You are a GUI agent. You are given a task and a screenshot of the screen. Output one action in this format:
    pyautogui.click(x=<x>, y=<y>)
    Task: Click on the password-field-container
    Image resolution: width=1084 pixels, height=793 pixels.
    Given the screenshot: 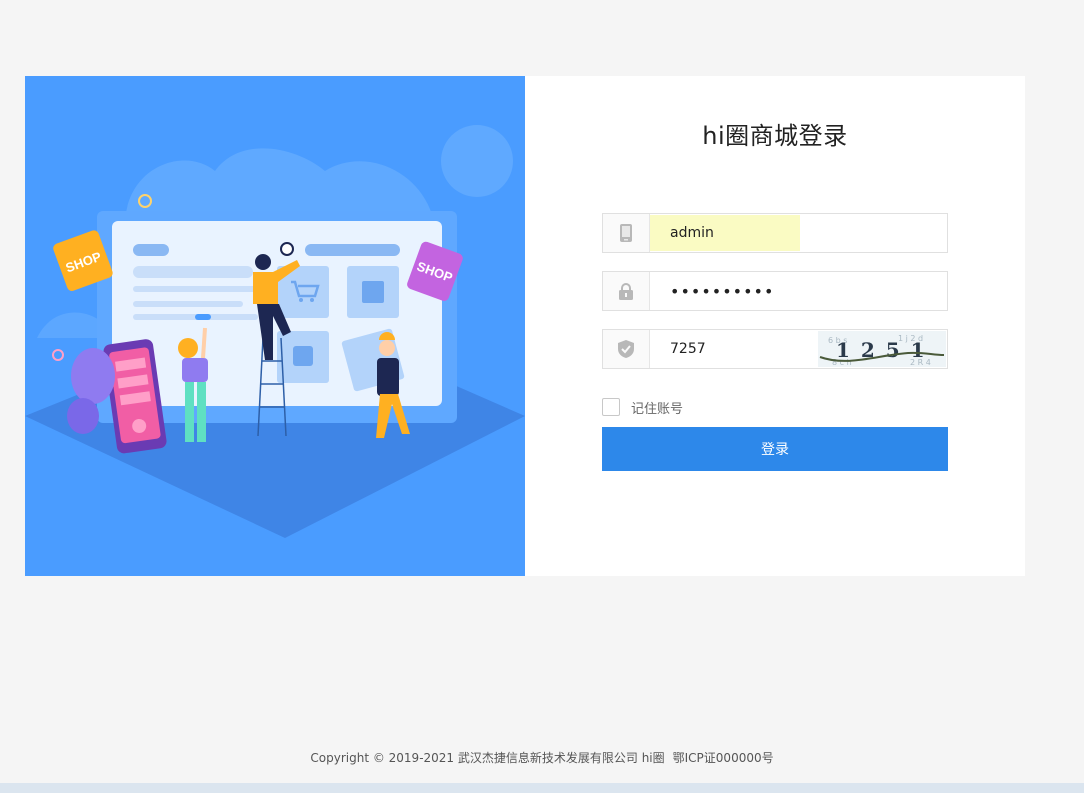 What is the action you would take?
    pyautogui.click(x=775, y=291)
    